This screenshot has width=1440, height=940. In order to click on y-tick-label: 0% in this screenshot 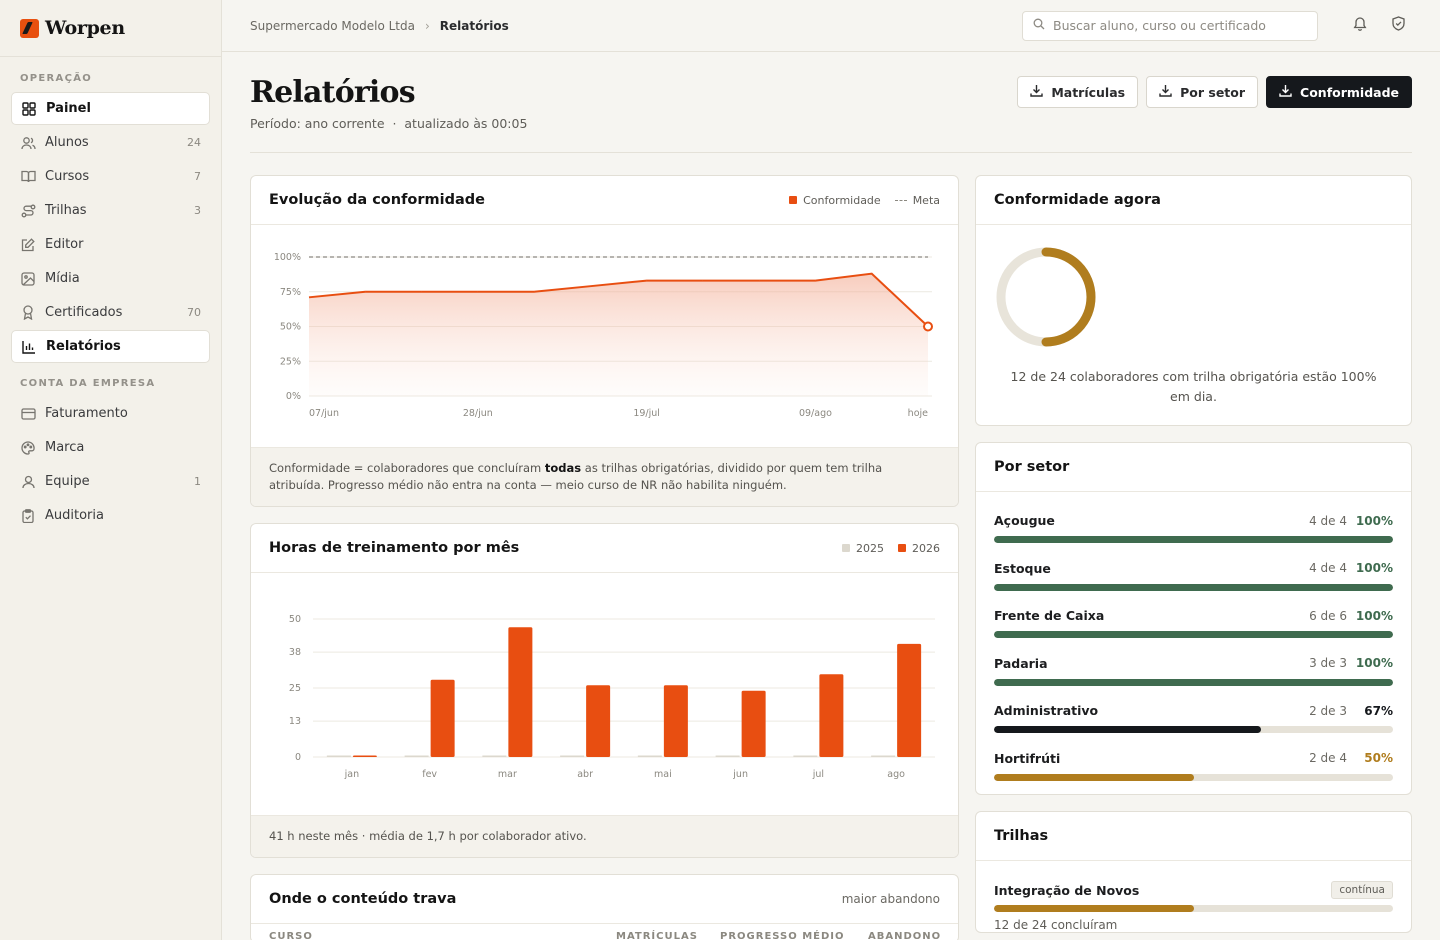, I will do `click(293, 396)`.